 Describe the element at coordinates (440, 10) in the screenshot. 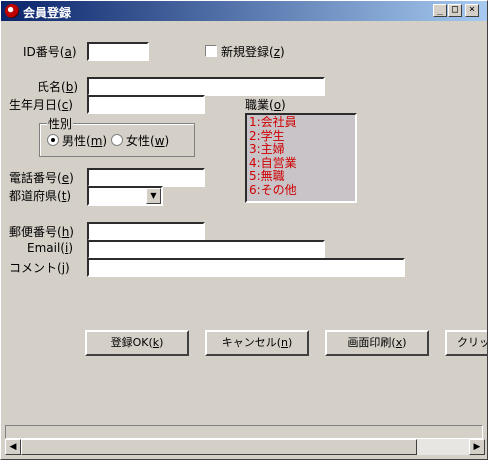

I see `minimize-button: _` at that location.